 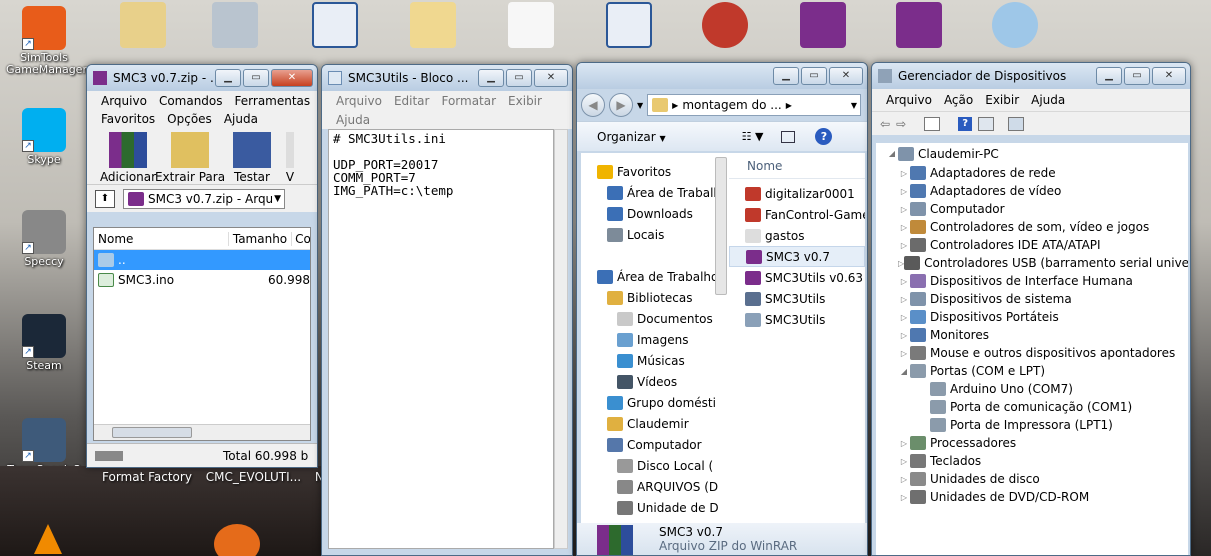 What do you see at coordinates (885, 124) in the screenshot?
I see `back-icon: ⇦` at bounding box center [885, 124].